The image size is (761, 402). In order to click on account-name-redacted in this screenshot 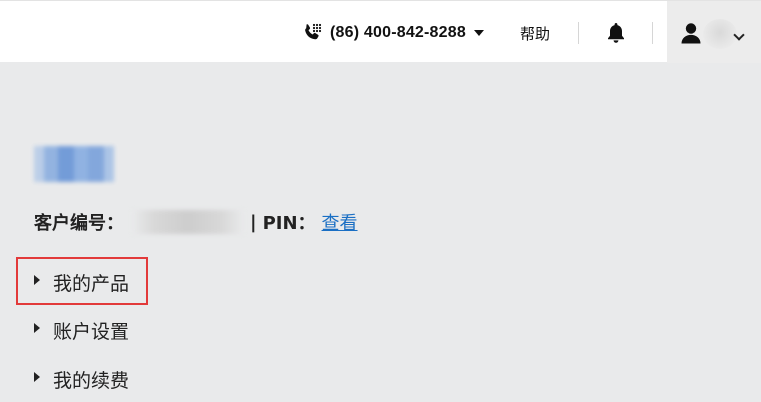, I will do `click(77, 164)`.